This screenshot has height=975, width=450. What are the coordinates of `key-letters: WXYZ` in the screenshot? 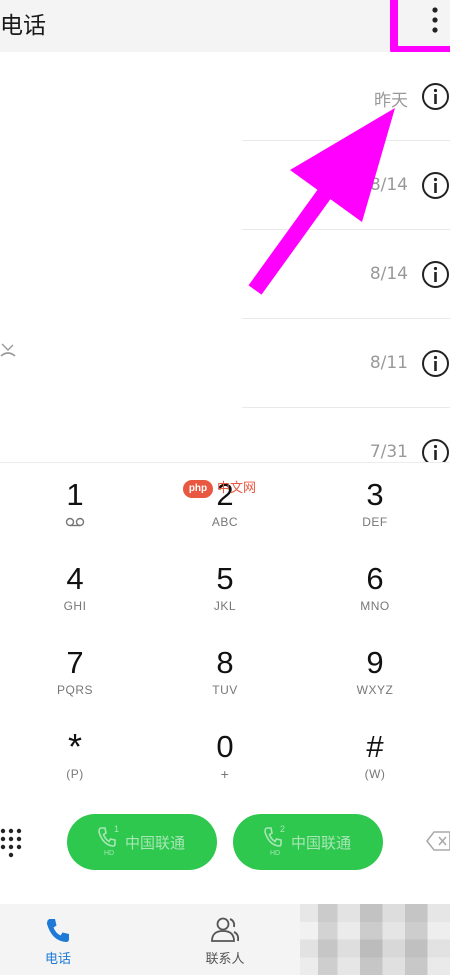 It's located at (375, 690).